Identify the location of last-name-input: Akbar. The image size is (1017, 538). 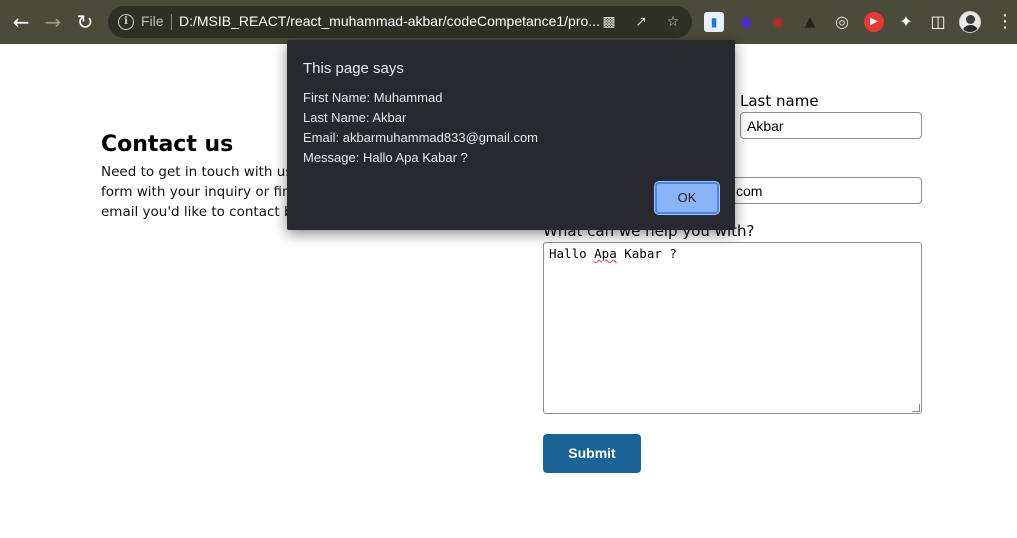
(831, 125).